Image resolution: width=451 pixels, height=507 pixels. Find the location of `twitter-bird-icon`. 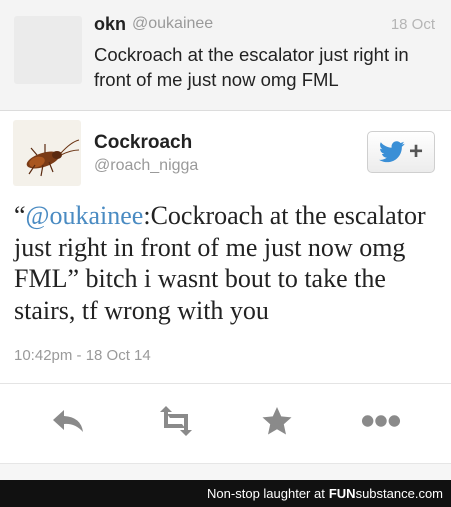

twitter-bird-icon is located at coordinates (391, 152).